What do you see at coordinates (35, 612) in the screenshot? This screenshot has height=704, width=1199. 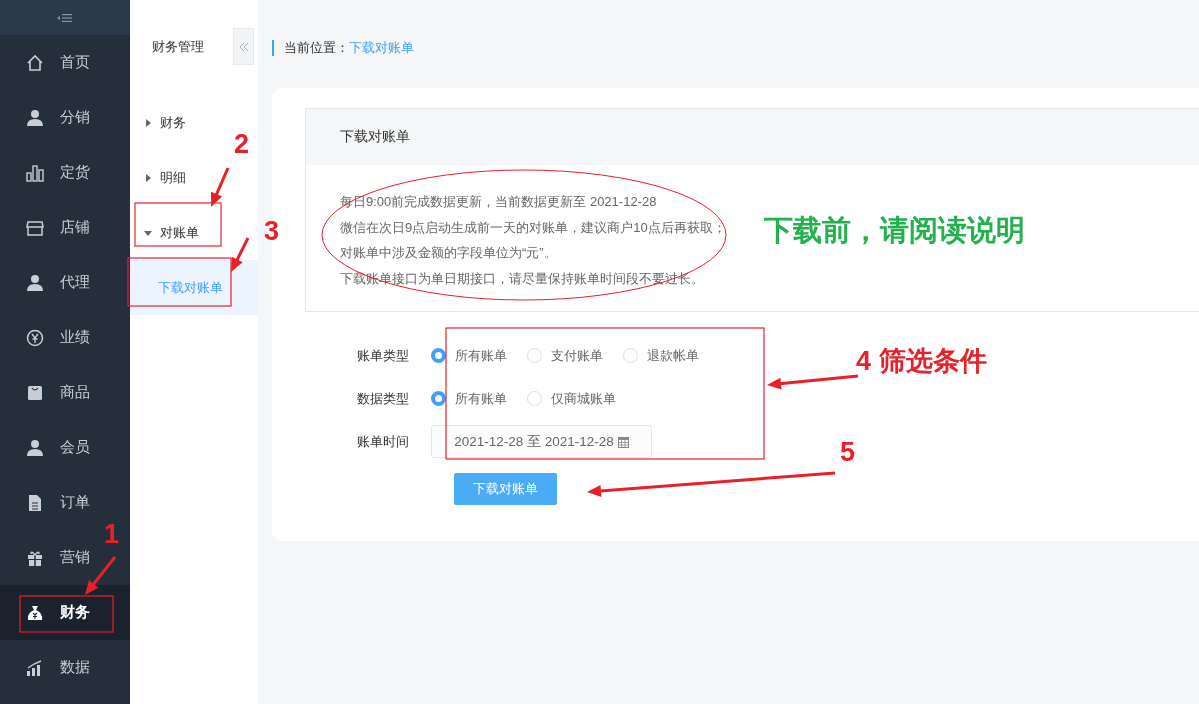 I see `money-bag-icon` at bounding box center [35, 612].